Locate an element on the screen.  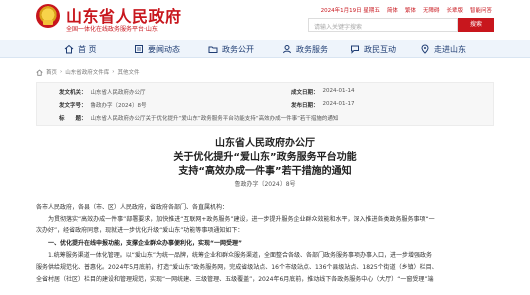
nav-item-gov-open: 政务公开 is located at coordinates (231, 49).